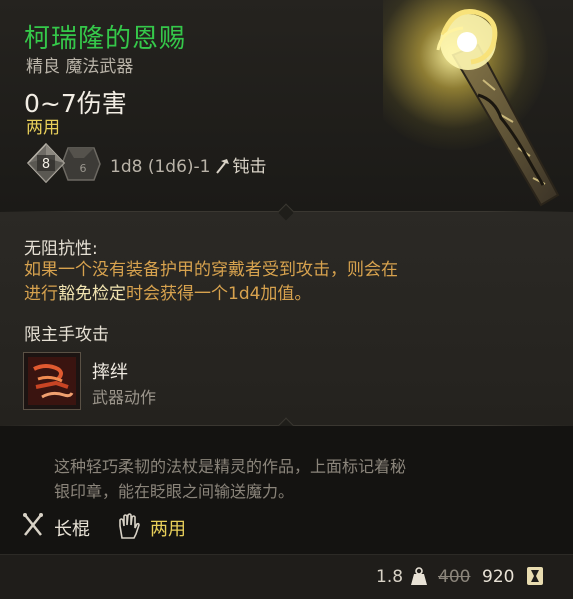  What do you see at coordinates (535, 576) in the screenshot?
I see `coin-icon` at bounding box center [535, 576].